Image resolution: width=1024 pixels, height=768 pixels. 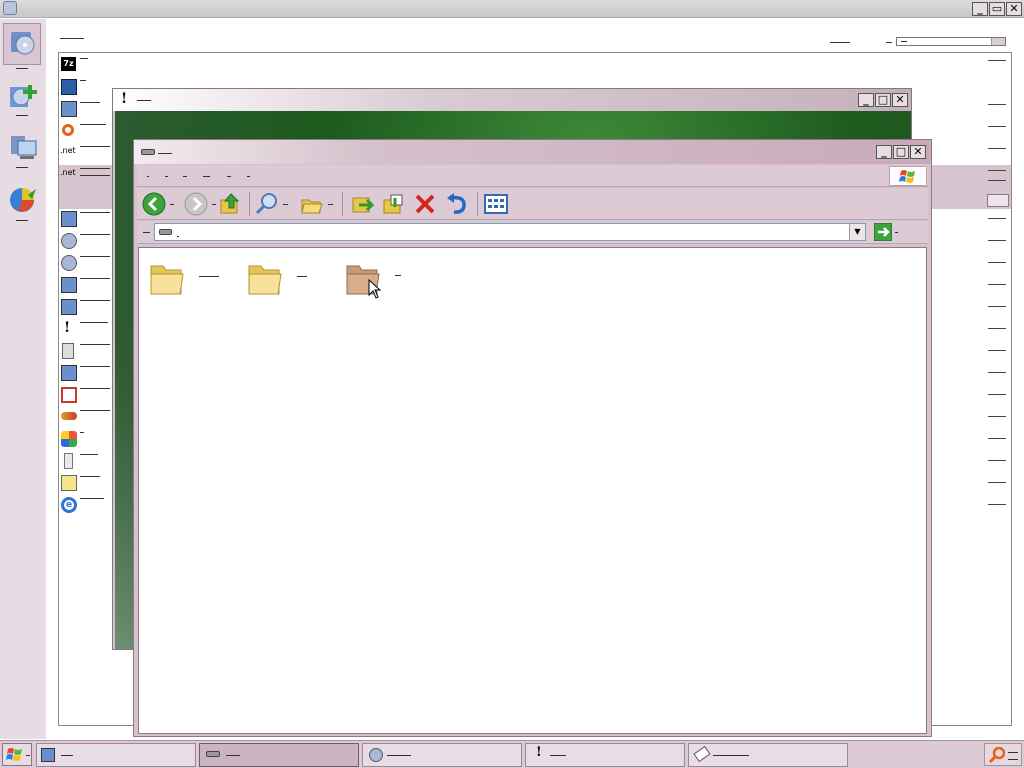 What do you see at coordinates (532, 152) in the screenshot?
I see `explorer-titlebar: _ □ ✕` at bounding box center [532, 152].